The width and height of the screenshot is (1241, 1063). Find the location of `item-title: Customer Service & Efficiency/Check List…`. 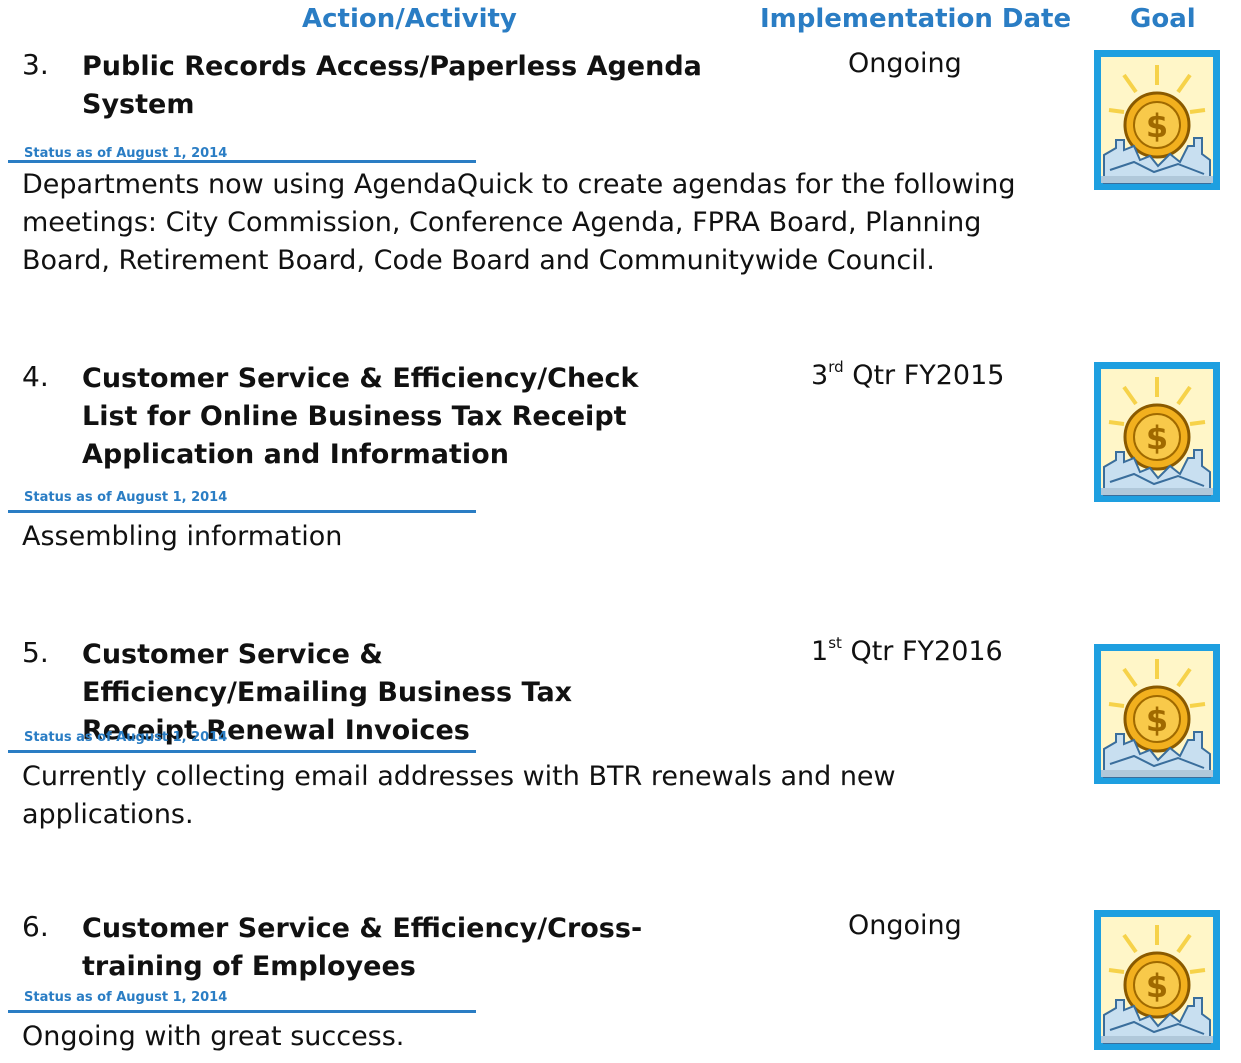

item-title: Customer Service & Efficiency/Check List… is located at coordinates (360, 416).